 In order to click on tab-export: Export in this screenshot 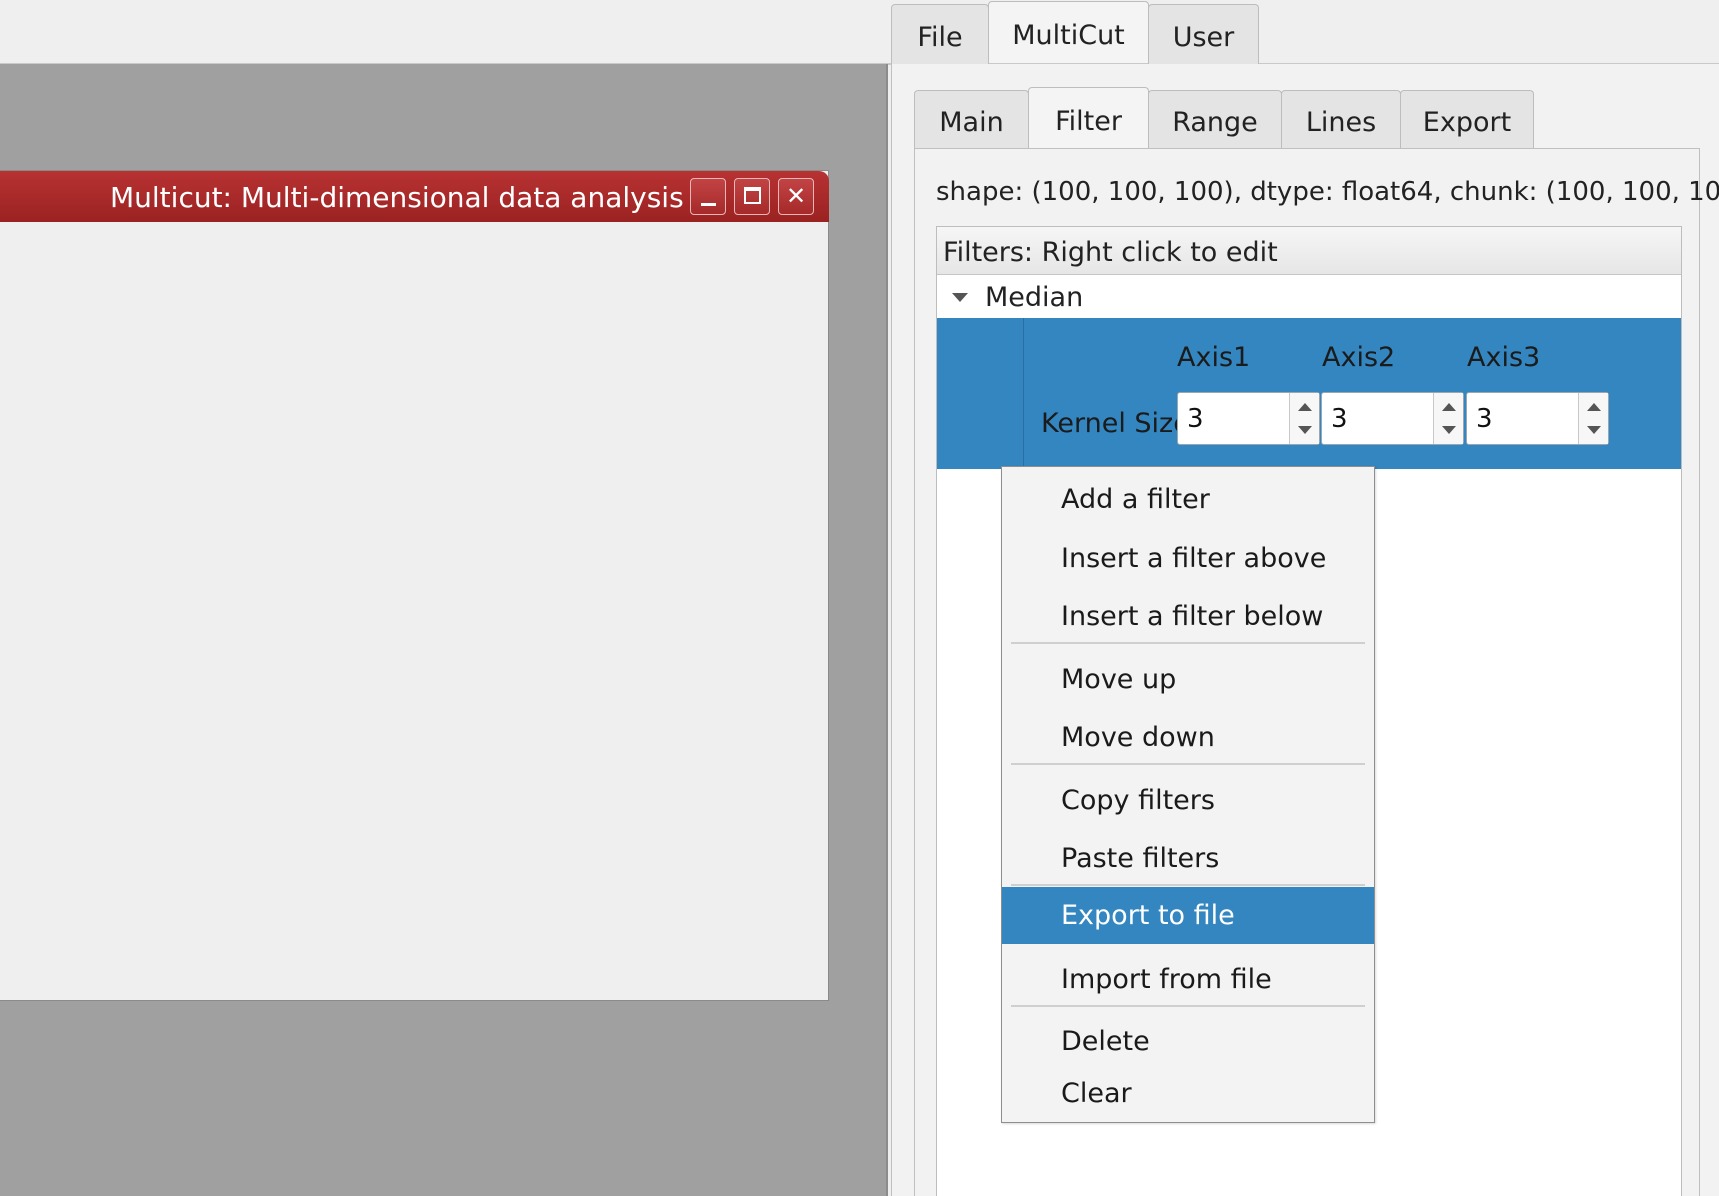, I will do `click(1467, 119)`.